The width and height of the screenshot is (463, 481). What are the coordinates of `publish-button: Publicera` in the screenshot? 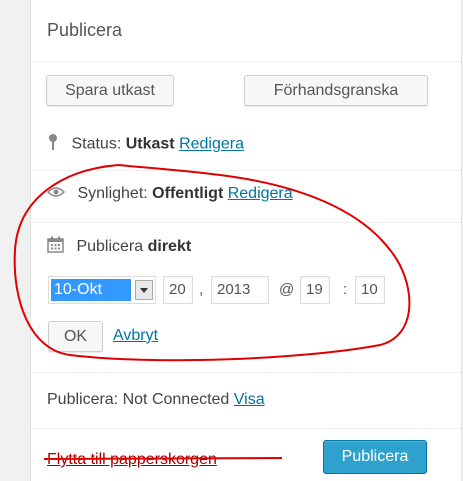 It's located at (375, 457).